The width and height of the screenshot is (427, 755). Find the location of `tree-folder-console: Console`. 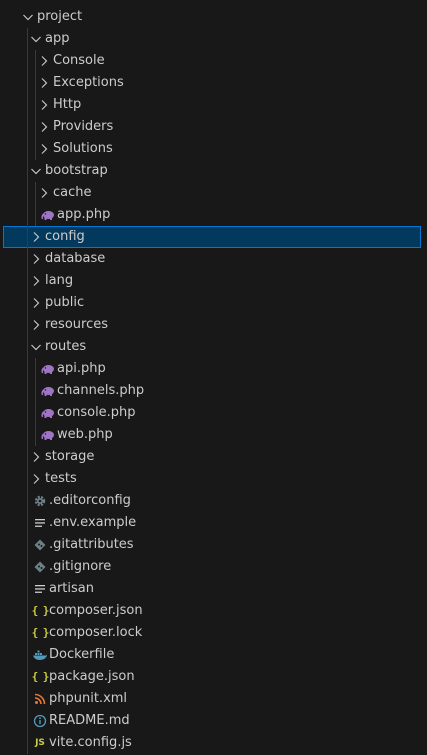

tree-folder-console: Console is located at coordinates (213, 61).